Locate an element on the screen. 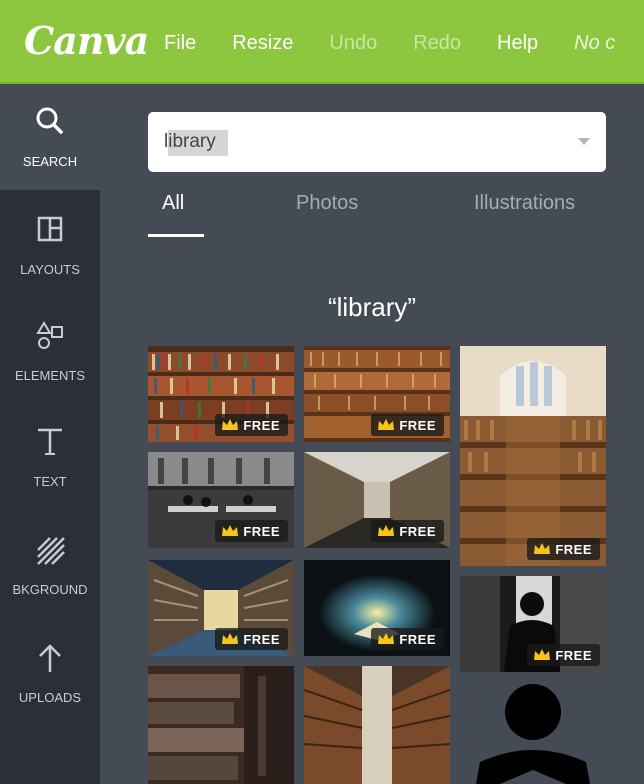  chevron-down-icon is located at coordinates (584, 141).